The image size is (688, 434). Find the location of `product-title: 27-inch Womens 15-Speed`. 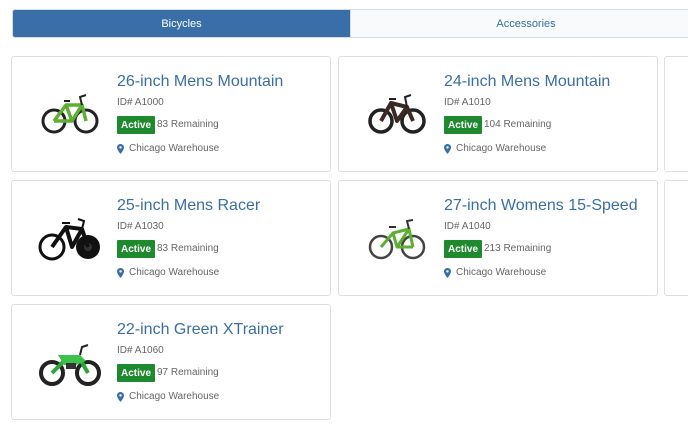

product-title: 27-inch Womens 15-Speed is located at coordinates (541, 206).